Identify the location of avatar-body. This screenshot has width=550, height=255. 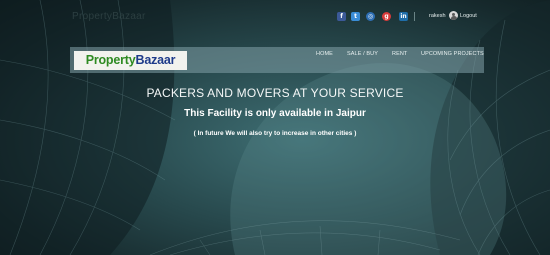
(453, 18).